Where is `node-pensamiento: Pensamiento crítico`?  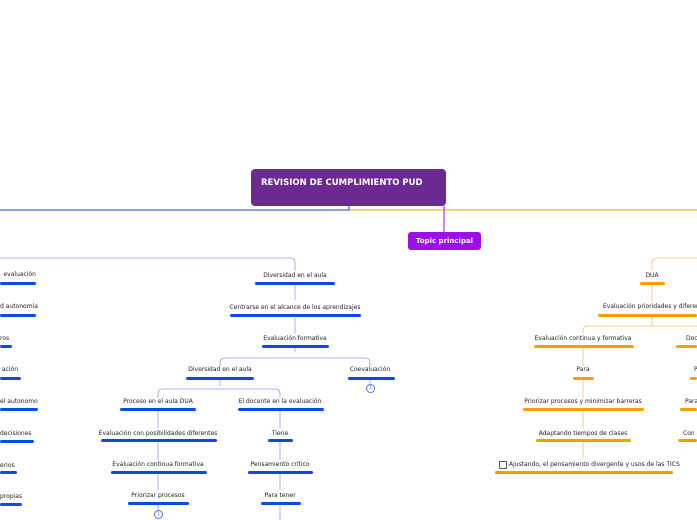 node-pensamiento: Pensamiento crítico is located at coordinates (280, 465).